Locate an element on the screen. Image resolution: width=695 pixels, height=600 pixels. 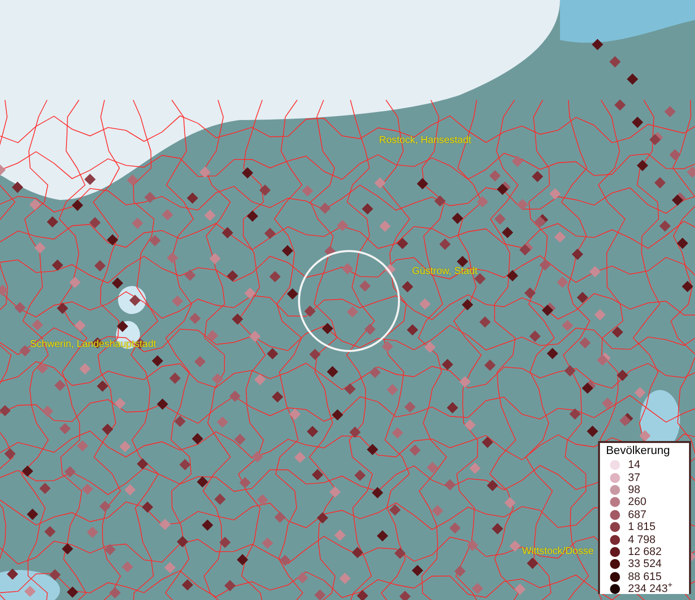
legend-label: 260 is located at coordinates (637, 502).